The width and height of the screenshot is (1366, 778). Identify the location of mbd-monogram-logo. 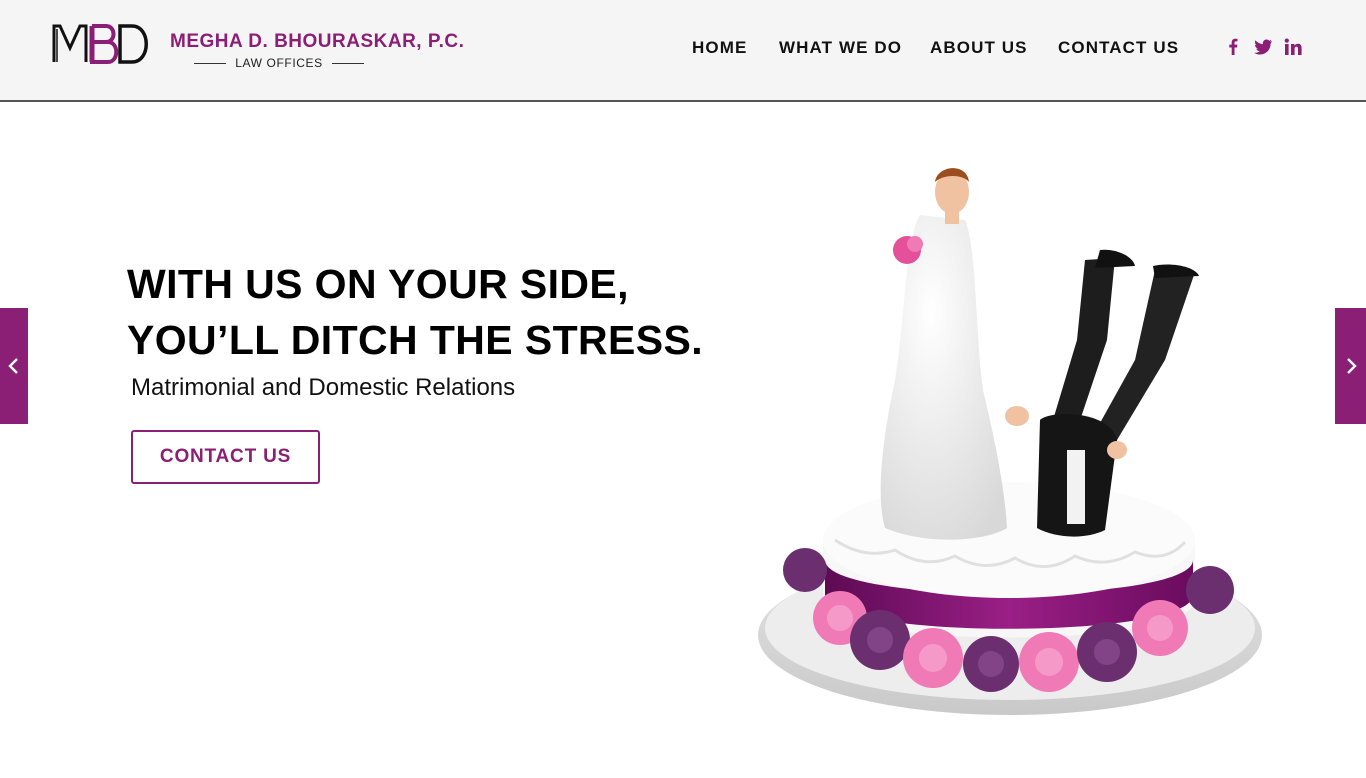
(100, 44).